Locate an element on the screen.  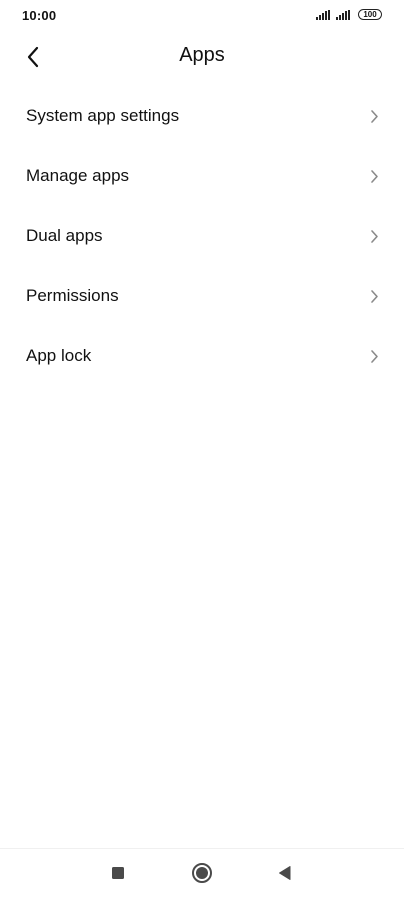
list-item-label: System app settings is located at coordinates (103, 115).